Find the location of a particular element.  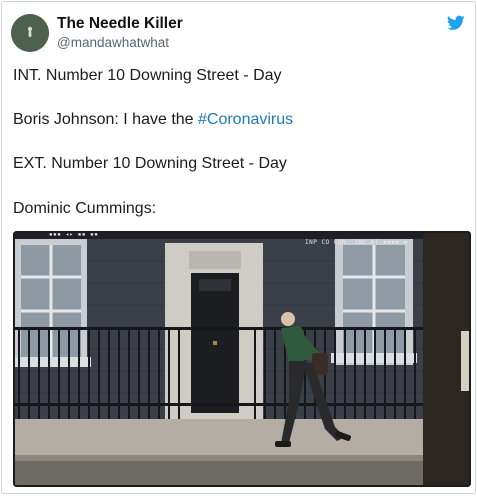

author-display-name: The Needle Killer is located at coordinates (120, 24).